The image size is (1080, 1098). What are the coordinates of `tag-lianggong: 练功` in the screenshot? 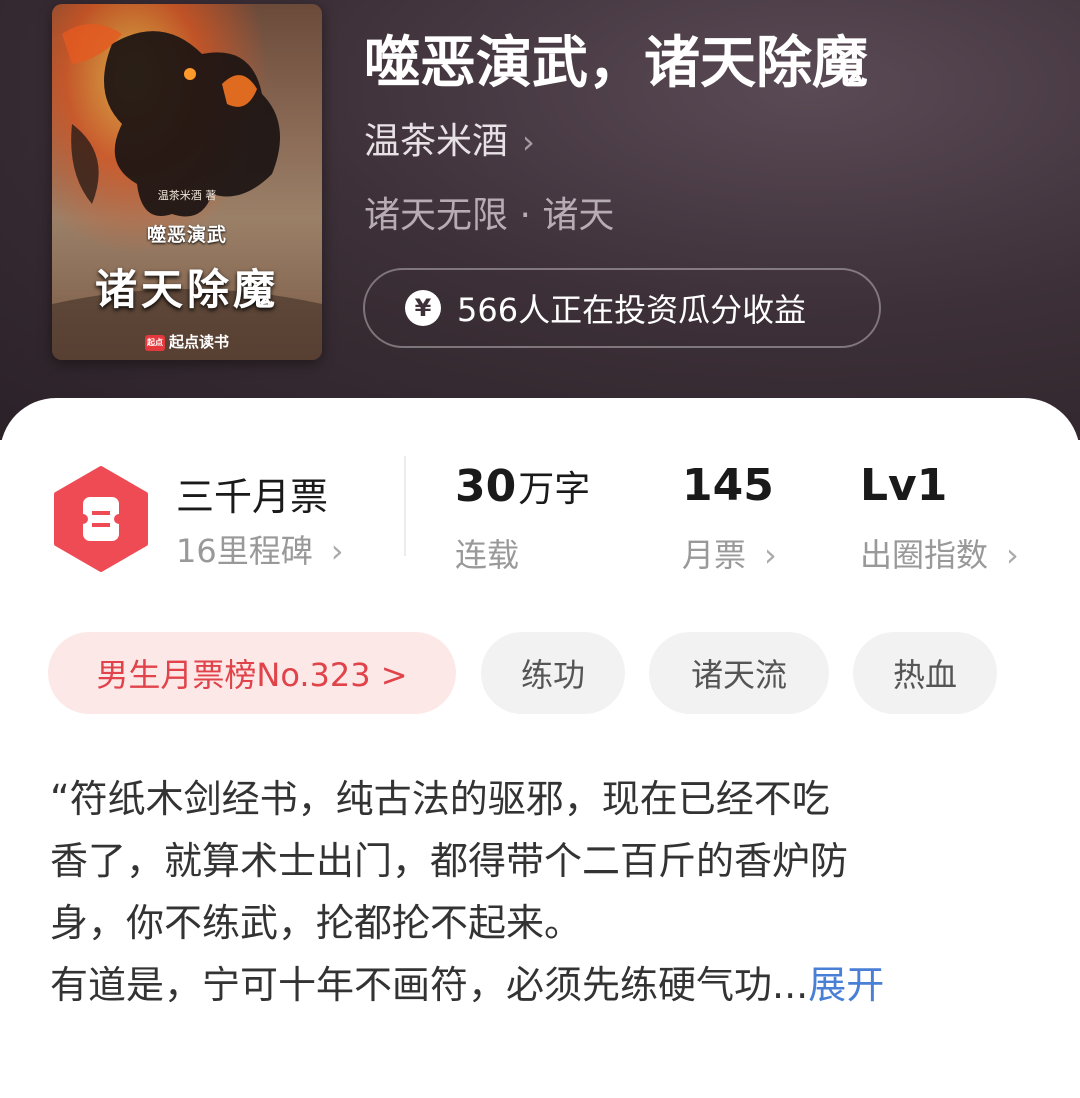 It's located at (553, 673).